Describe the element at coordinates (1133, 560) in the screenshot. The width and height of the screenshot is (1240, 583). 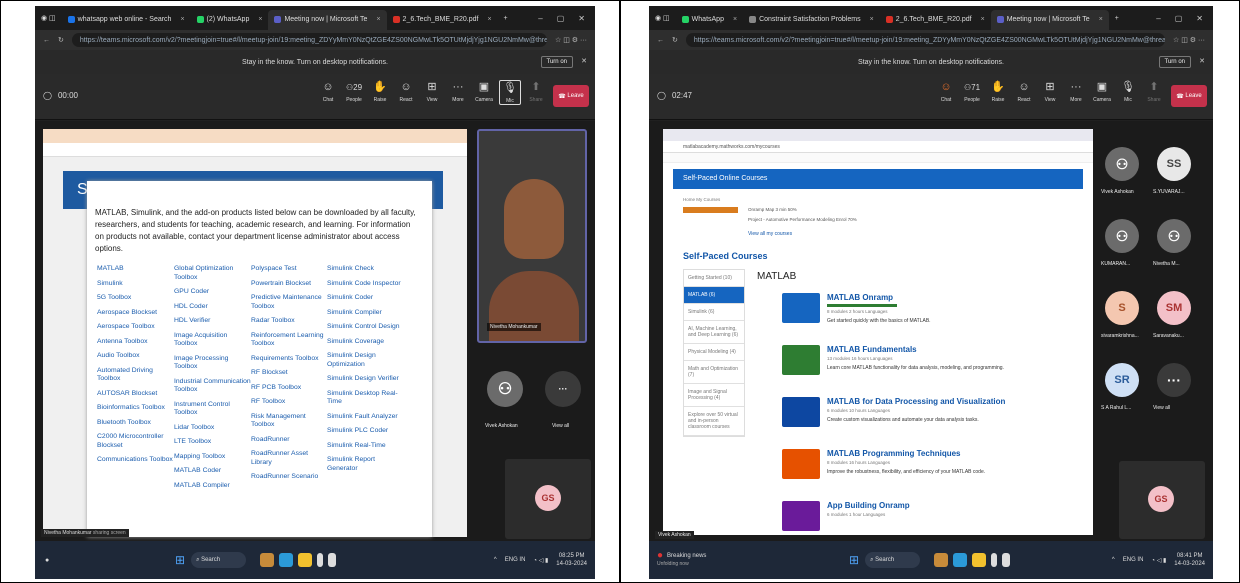
I see `language-indicator: ENG IN` at that location.